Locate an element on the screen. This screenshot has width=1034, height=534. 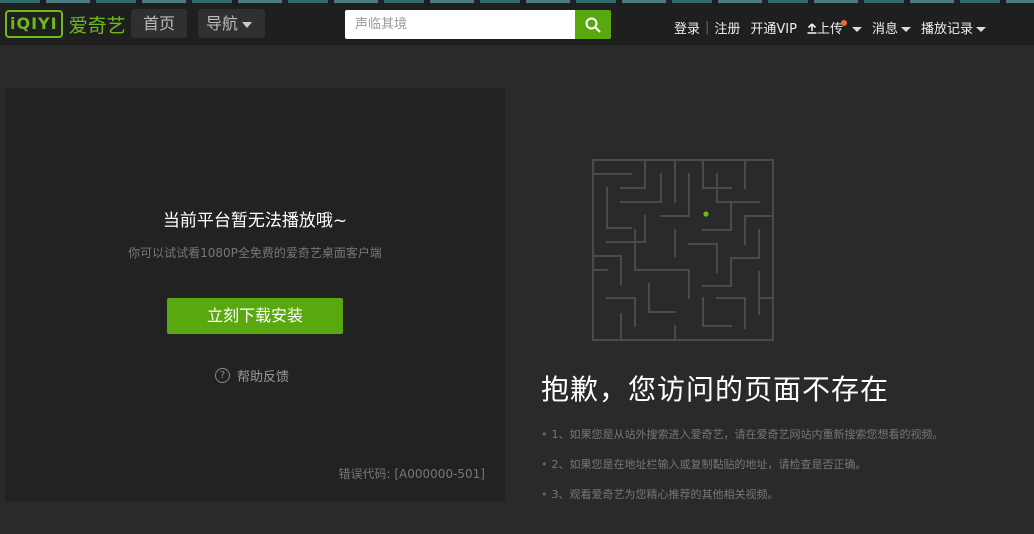
tip-text: 1、如果您是从站外搜索进入爱奇艺，请在爱奇艺网站内重新搜索您想看的视频。 is located at coordinates (747, 434).